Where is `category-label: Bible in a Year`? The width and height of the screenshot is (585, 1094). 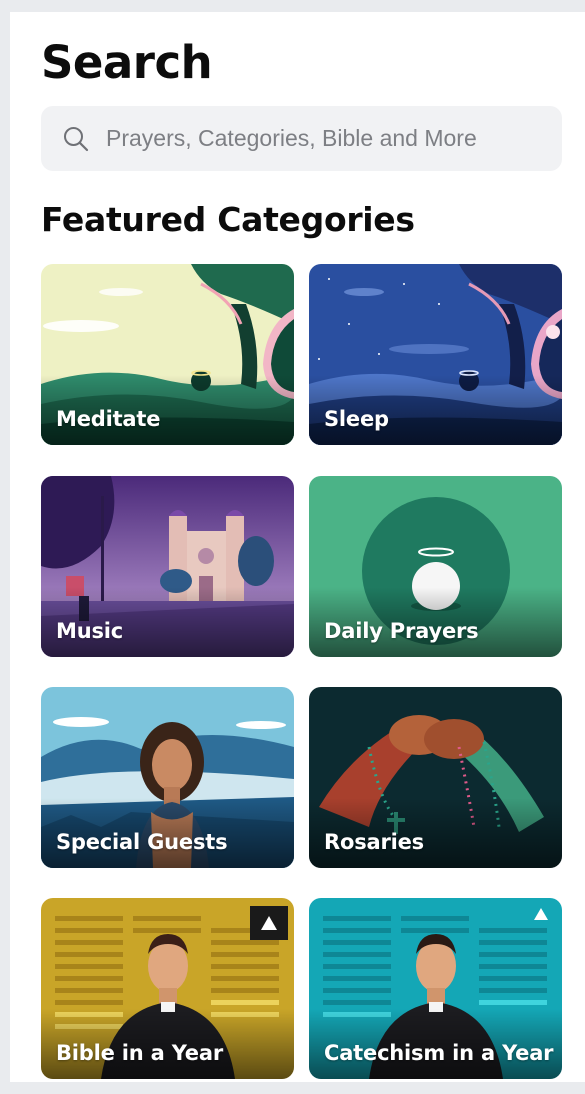 category-label: Bible in a Year is located at coordinates (139, 1053).